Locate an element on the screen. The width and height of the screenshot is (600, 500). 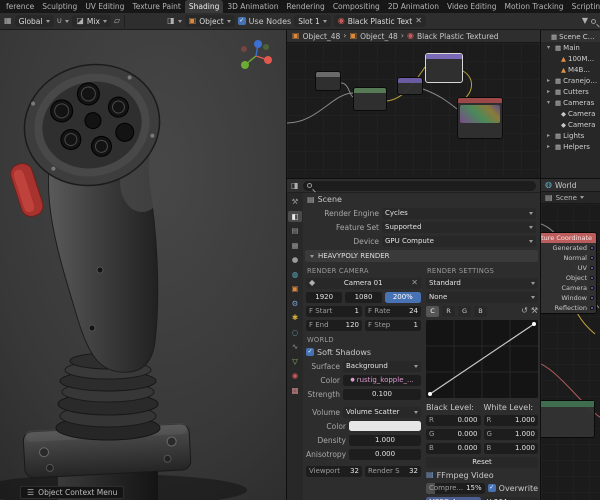
workspace-tab: Video Editing is located at coordinates (472, 6).